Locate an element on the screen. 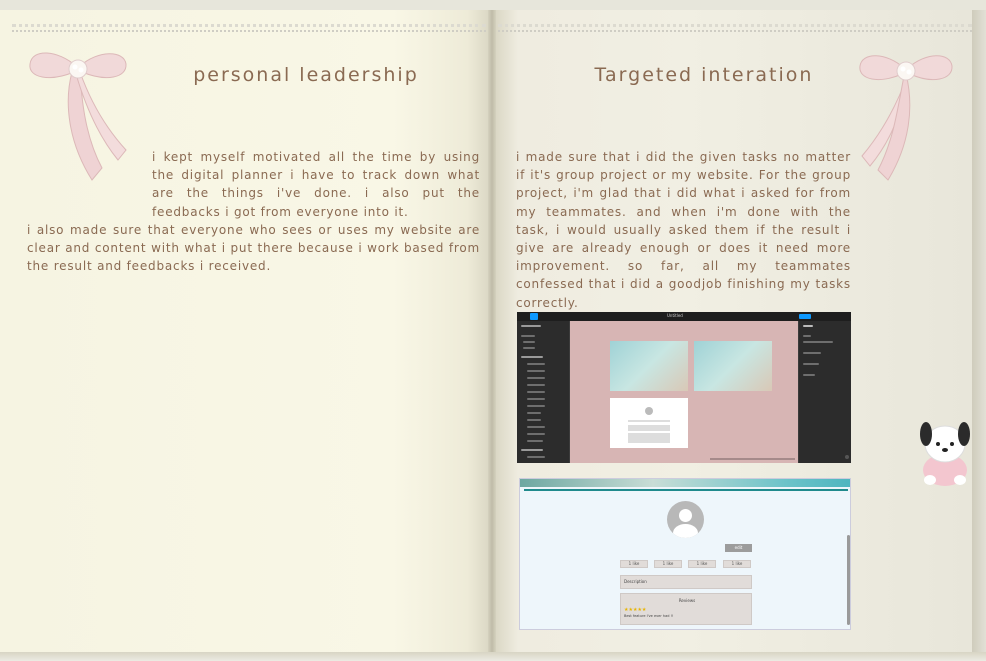  review-text: Best feature I've ever had !! is located at coordinates (649, 616).